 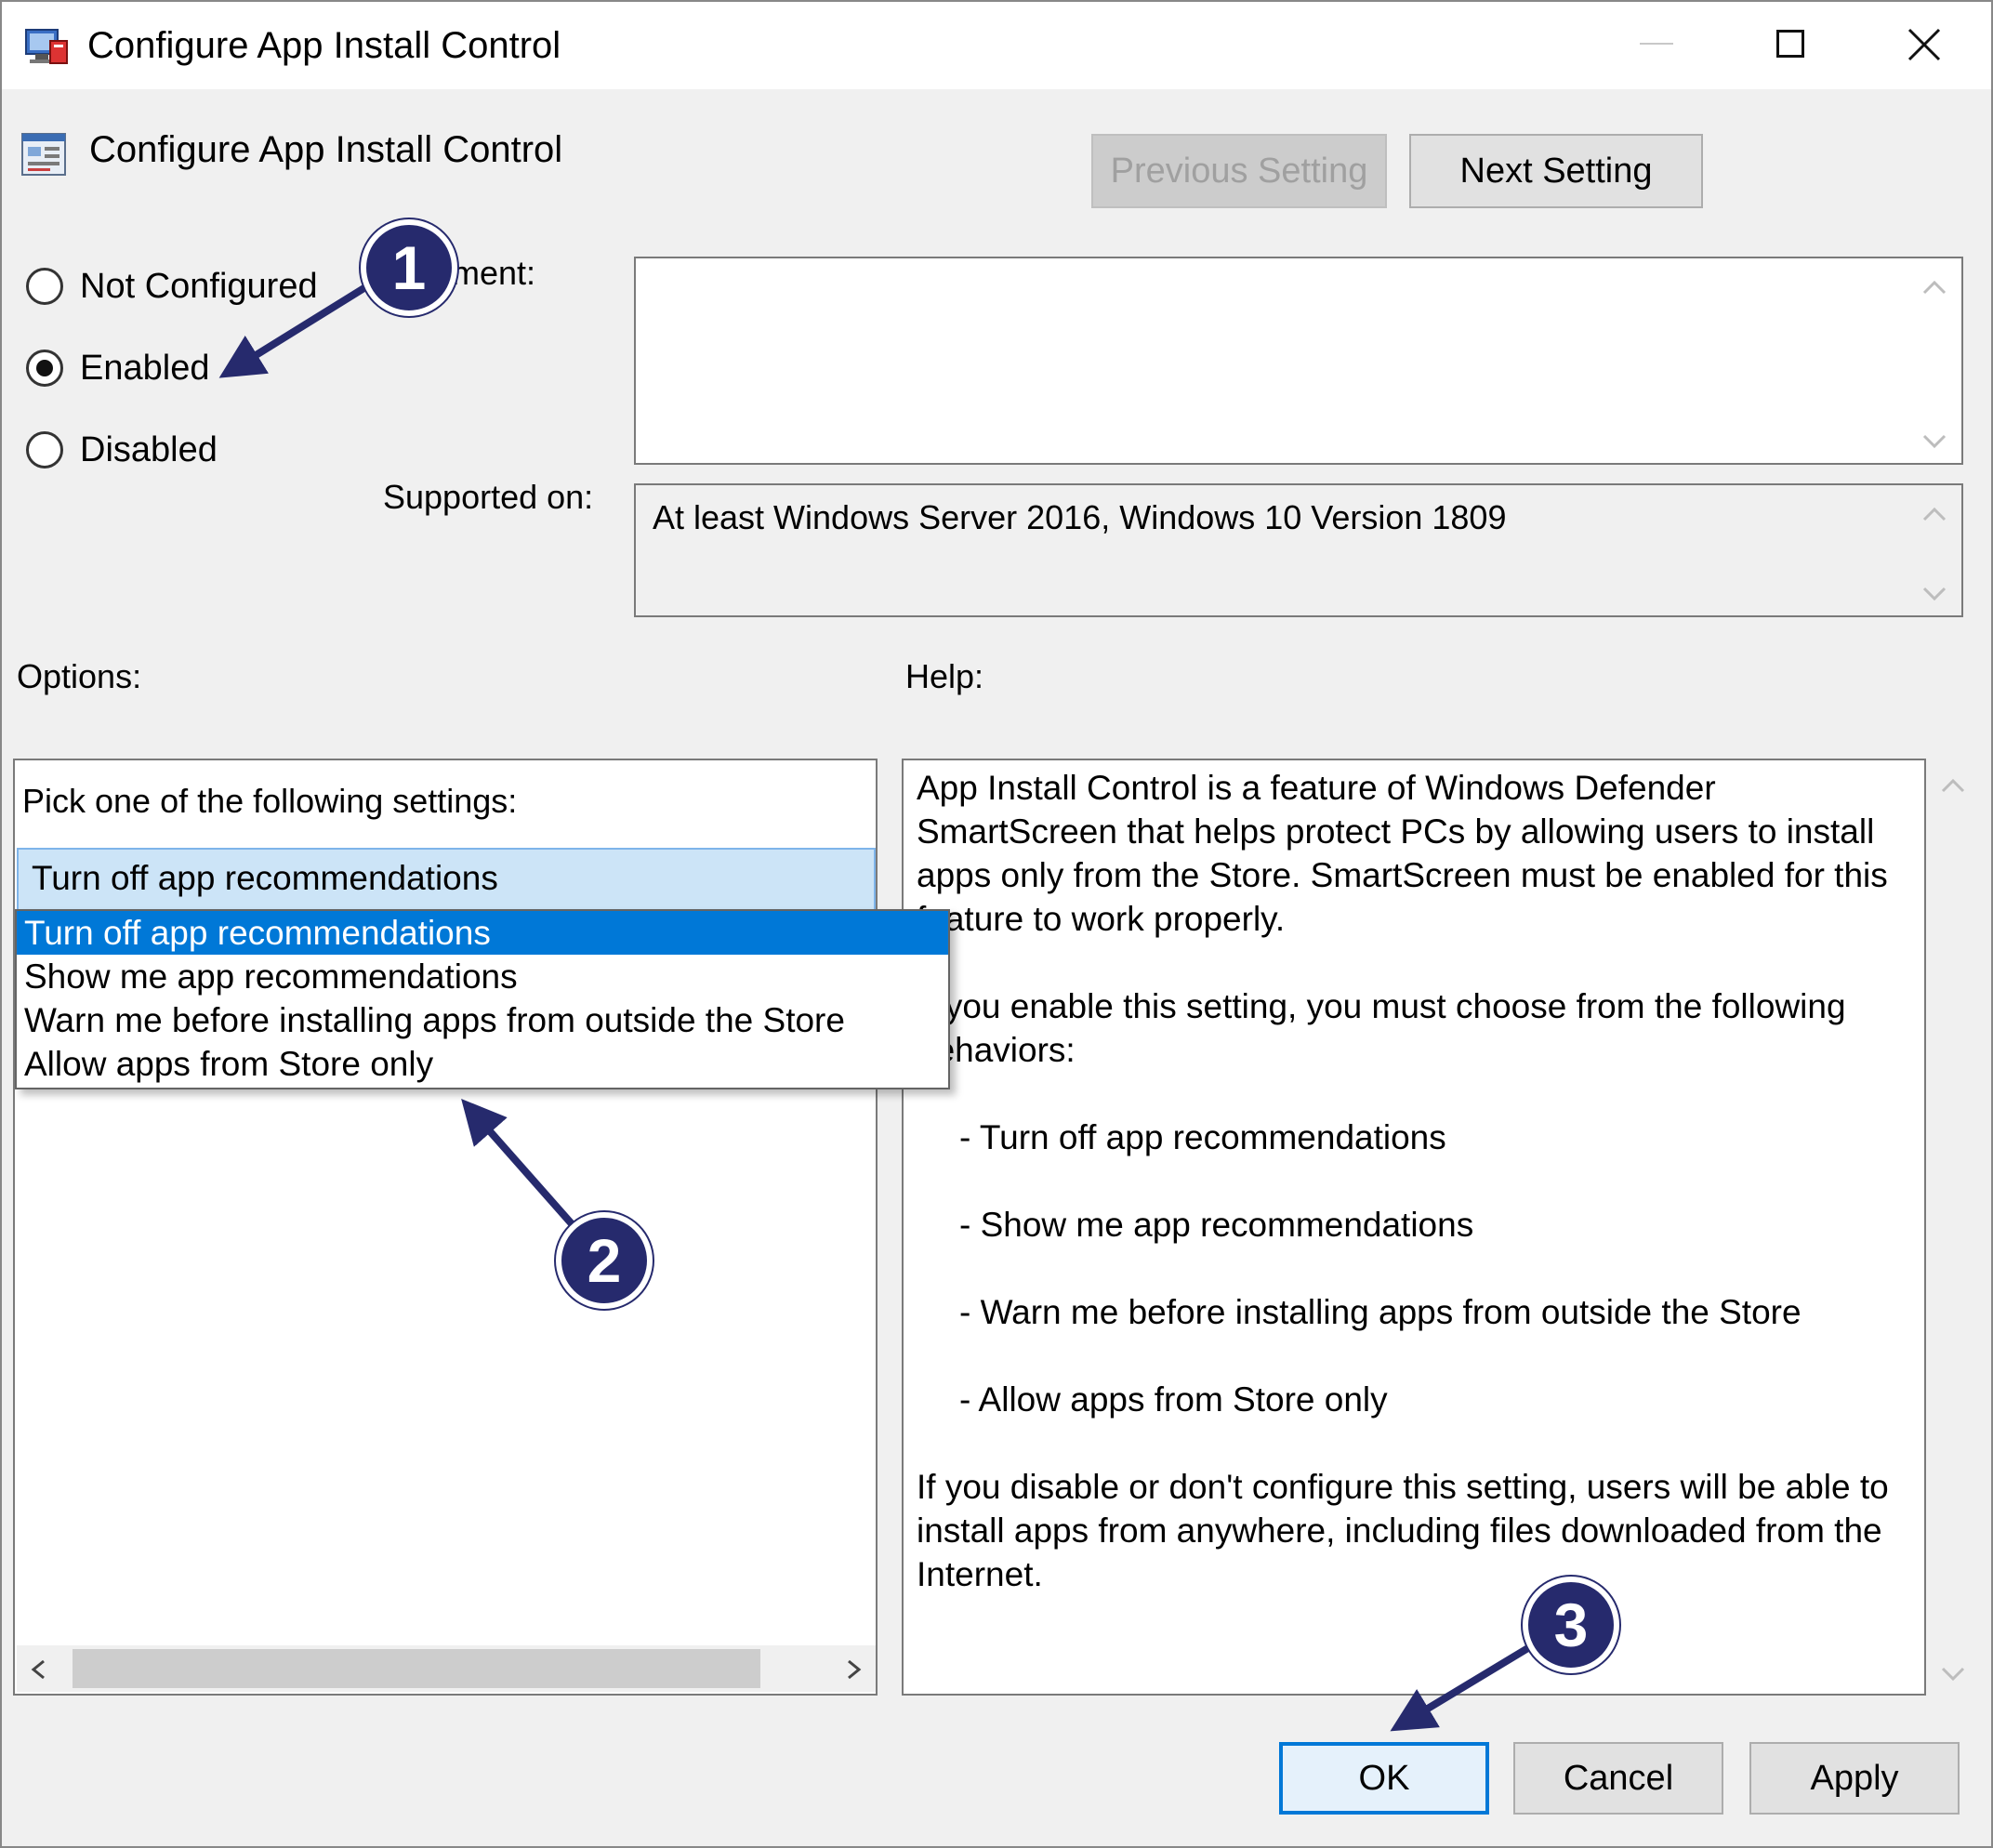 What do you see at coordinates (80, 676) in the screenshot?
I see `options-label: Options:` at bounding box center [80, 676].